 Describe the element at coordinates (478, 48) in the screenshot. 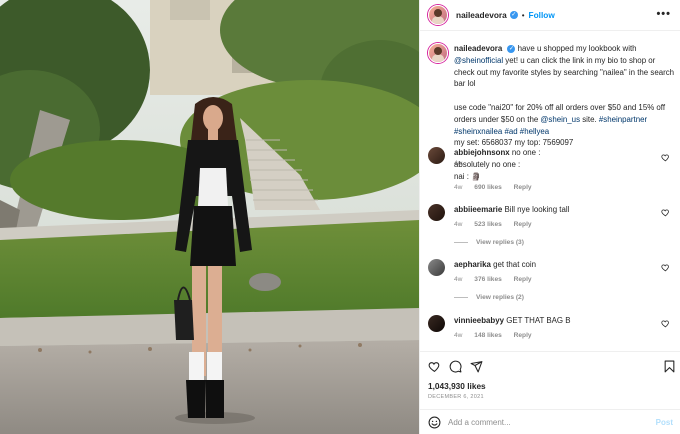

I see `caption-username: naileadevora` at that location.